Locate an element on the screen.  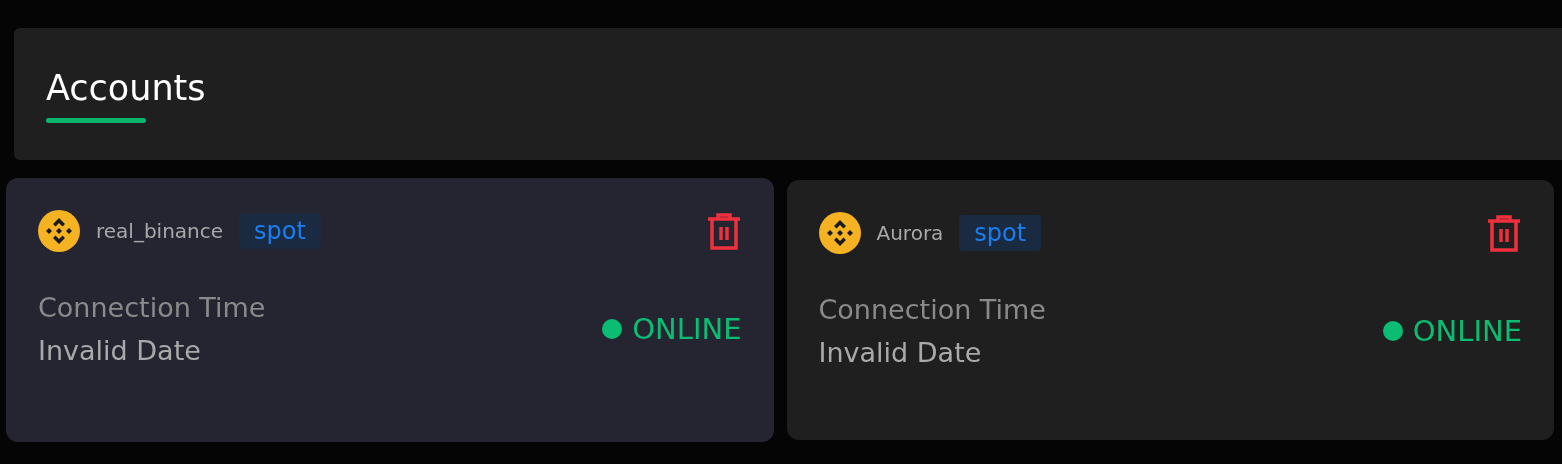
accounts-tab: Accounts is located at coordinates (126, 75).